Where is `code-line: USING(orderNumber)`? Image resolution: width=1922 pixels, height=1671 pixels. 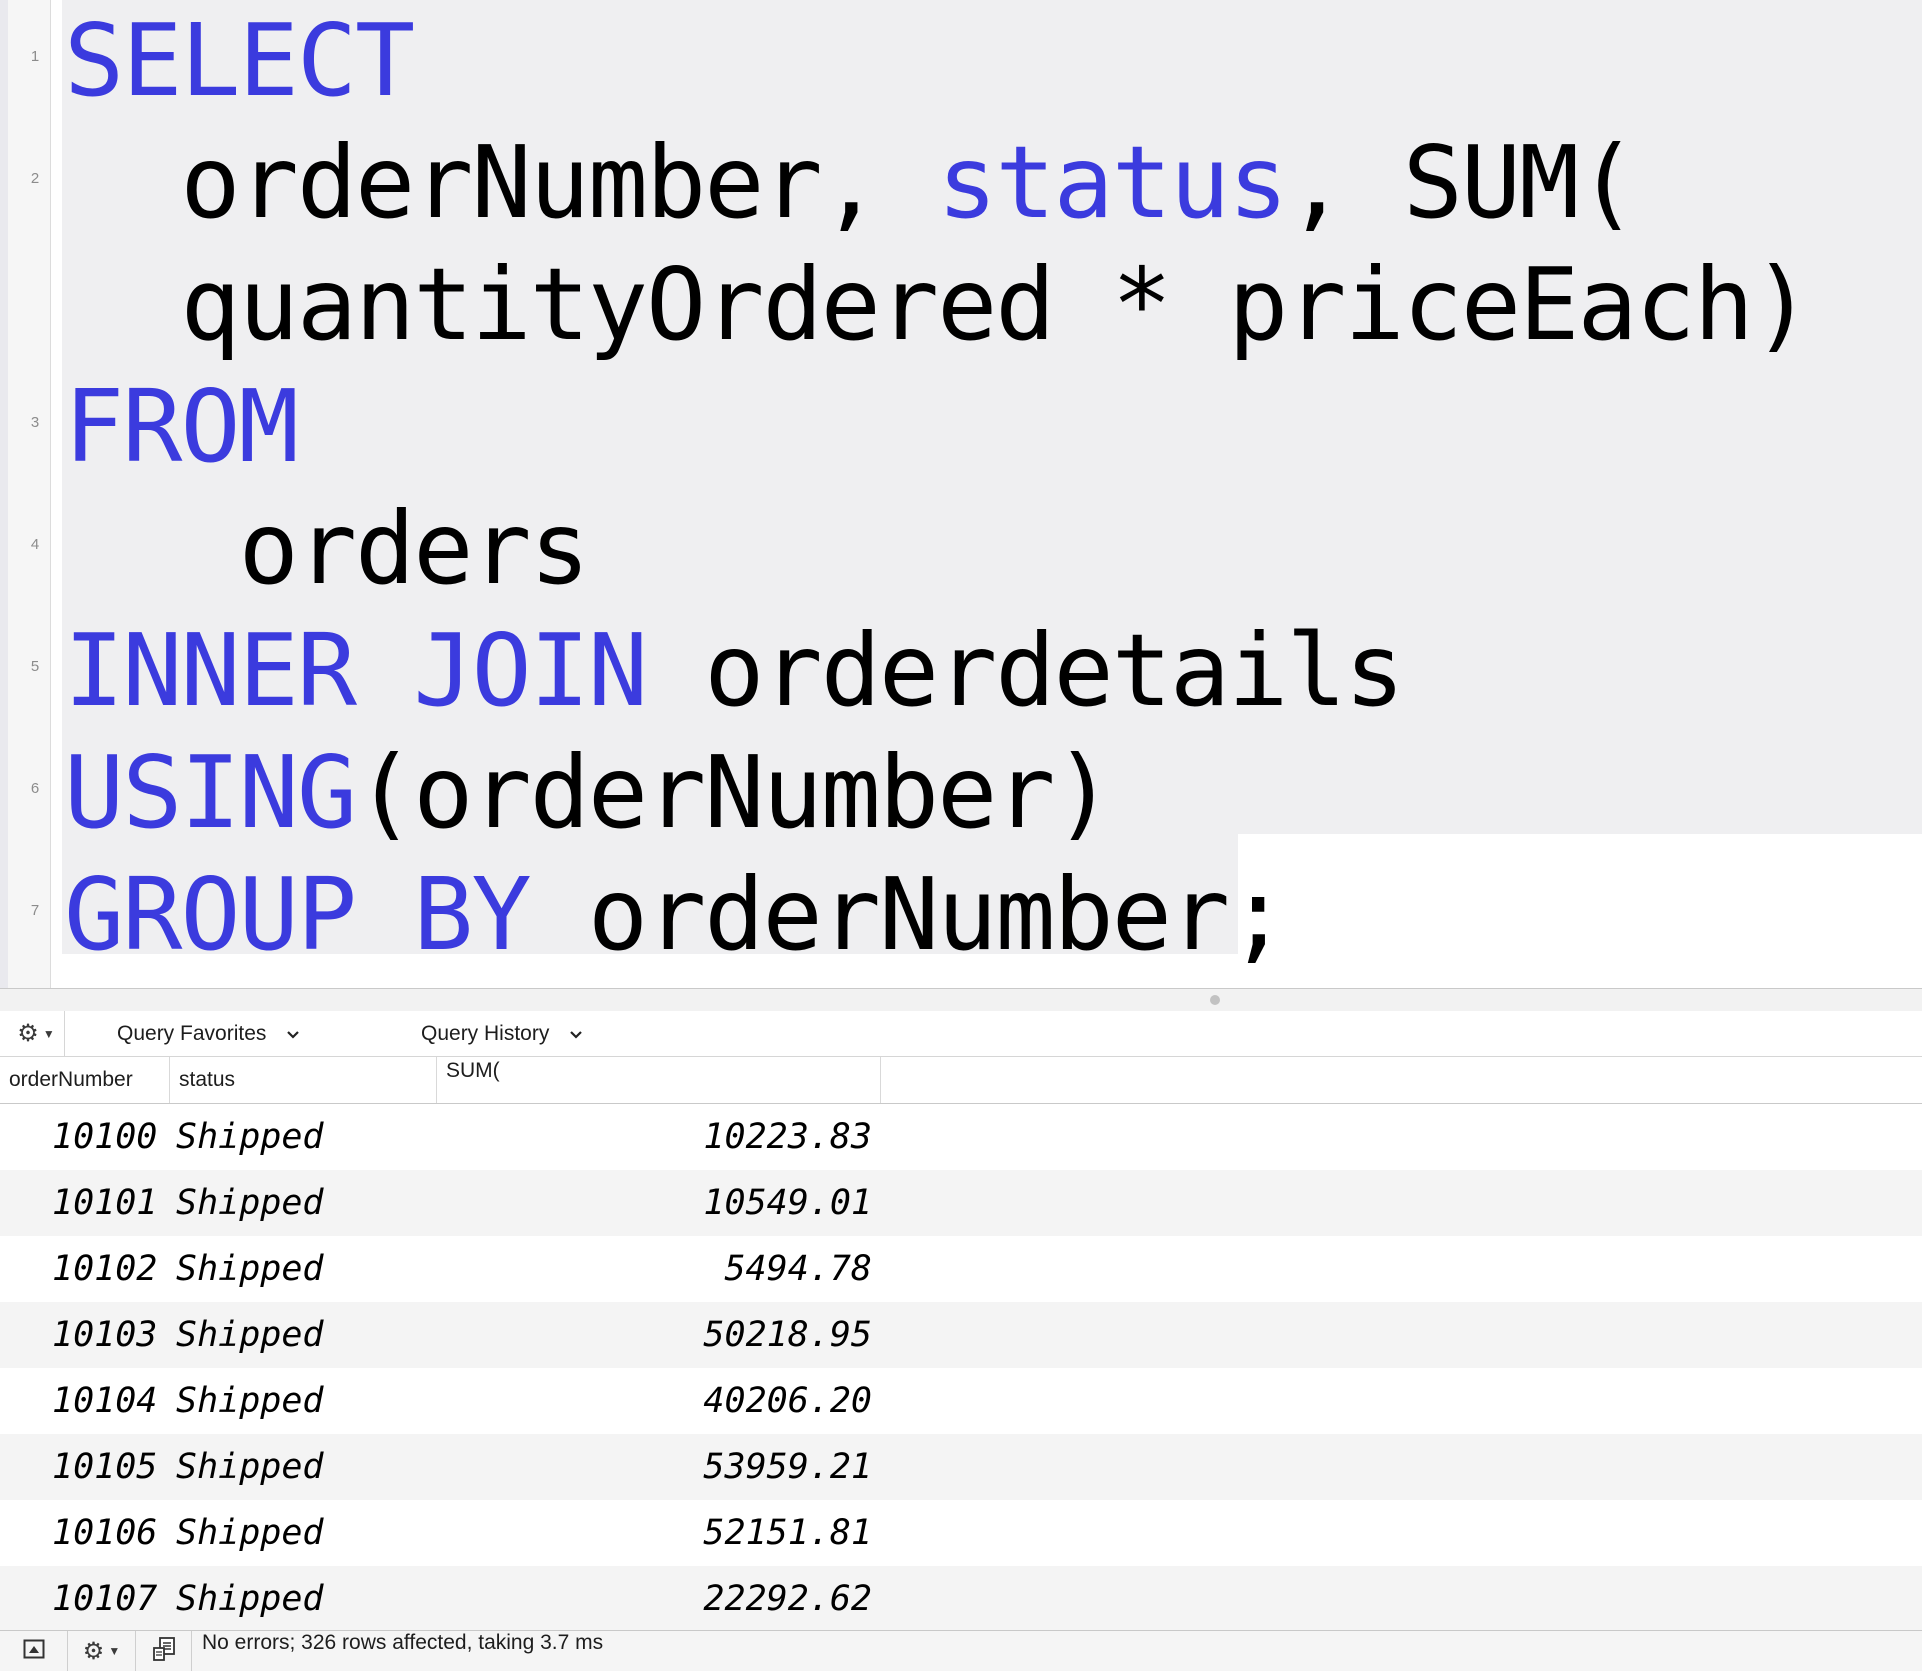
code-line: USING(orderNumber) is located at coordinates (589, 793).